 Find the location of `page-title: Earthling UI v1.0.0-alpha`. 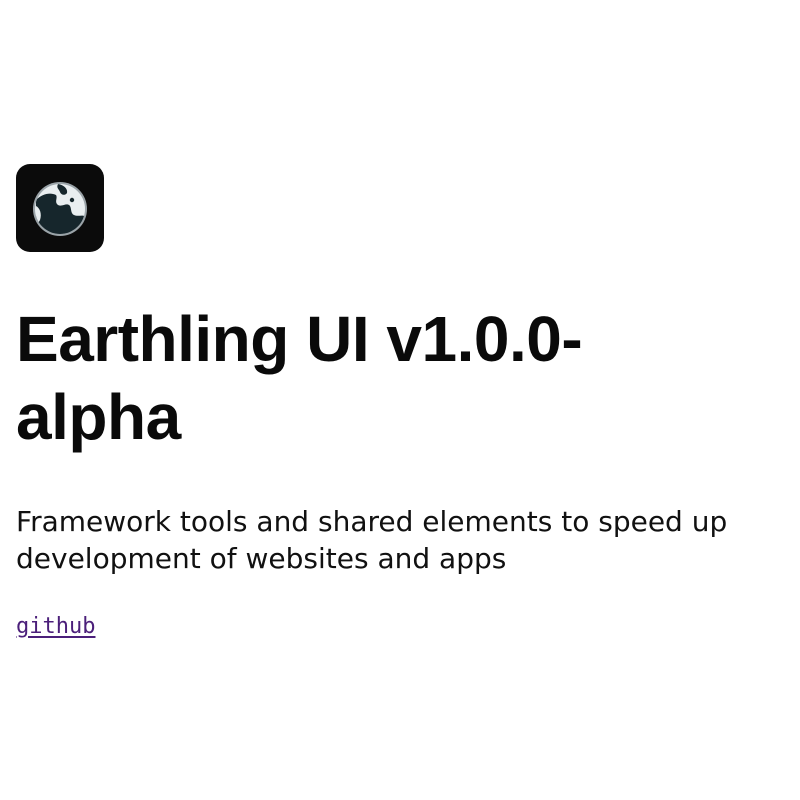

page-title: Earthling UI v1.0.0-alpha is located at coordinates (299, 378).